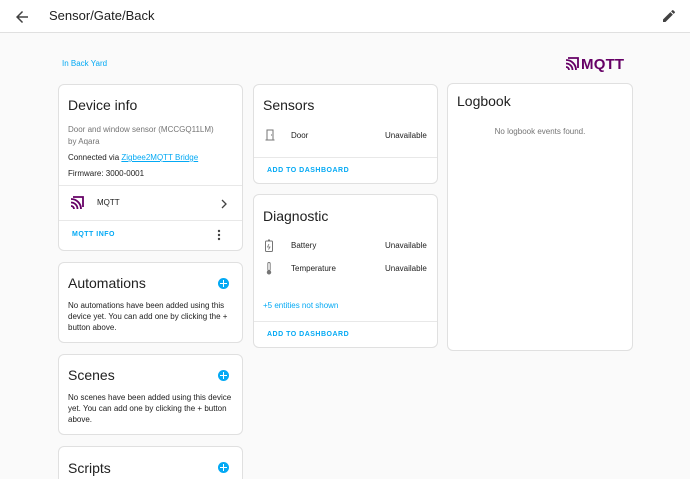  Describe the element at coordinates (269, 245) in the screenshot. I see `battery-icon` at that location.